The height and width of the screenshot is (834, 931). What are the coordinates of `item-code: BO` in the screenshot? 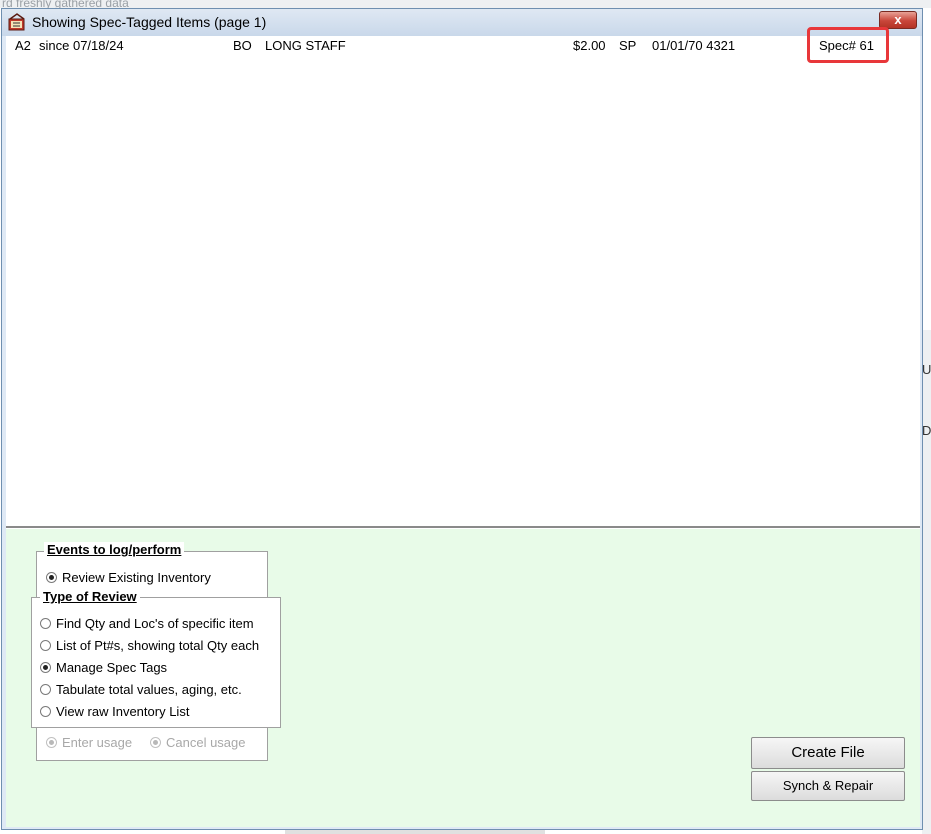 It's located at (242, 45).